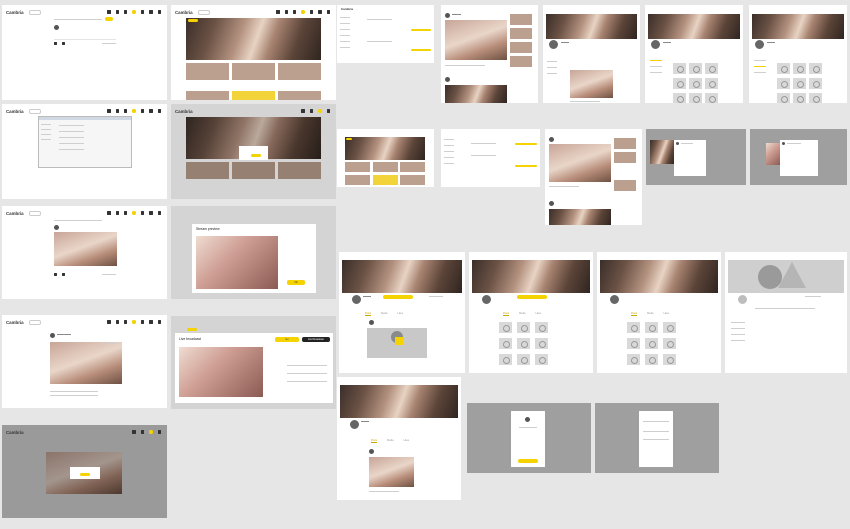 This screenshot has width=850, height=529. I want to click on settings-nav-item, so click(46, 125).